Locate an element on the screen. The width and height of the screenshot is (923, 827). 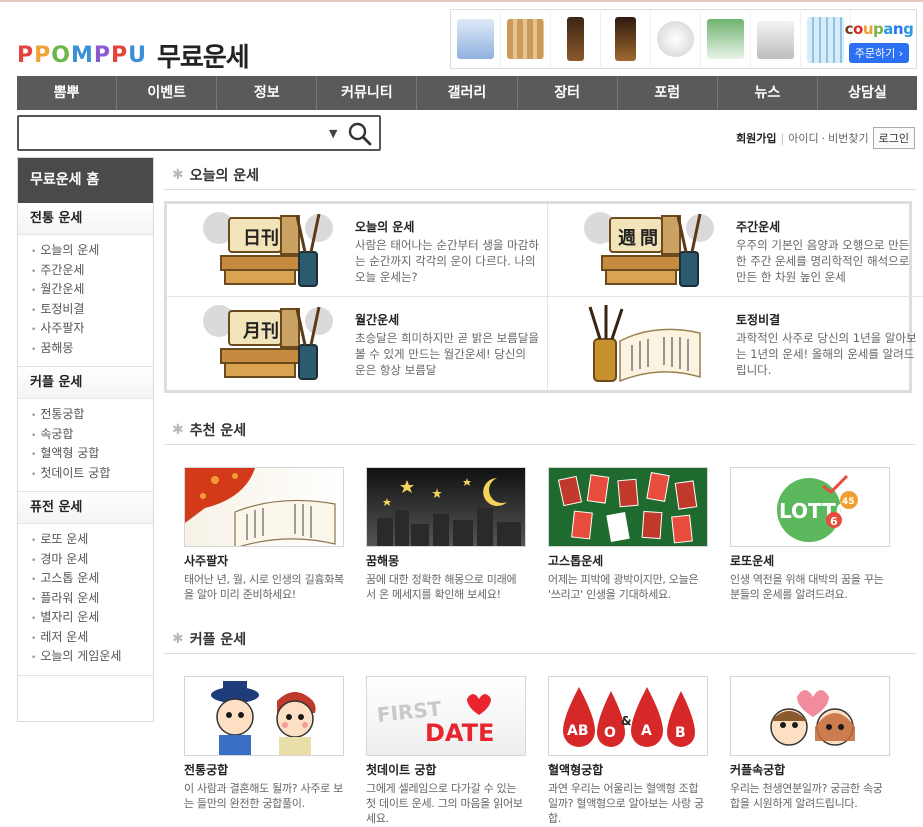
sidebar-item: 혈액형 궁합 is located at coordinates (92, 454).